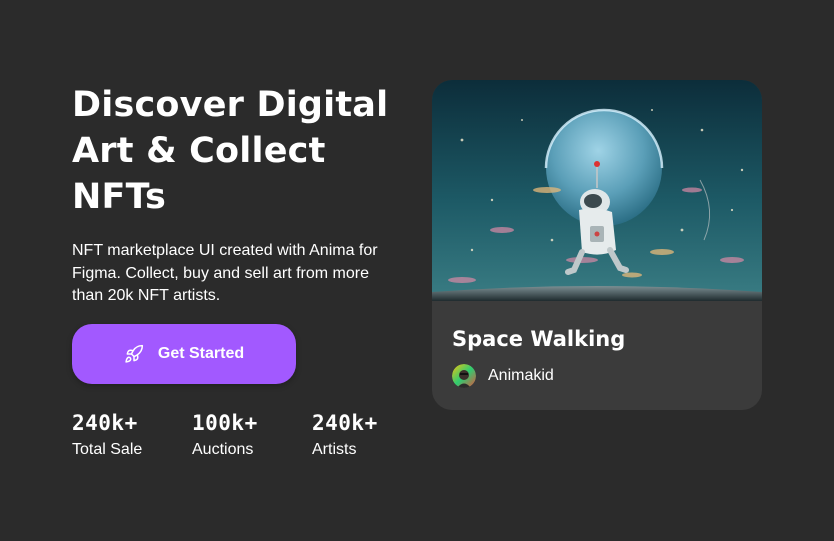  Describe the element at coordinates (521, 375) in the screenshot. I see `artist-name: Animakid` at that location.